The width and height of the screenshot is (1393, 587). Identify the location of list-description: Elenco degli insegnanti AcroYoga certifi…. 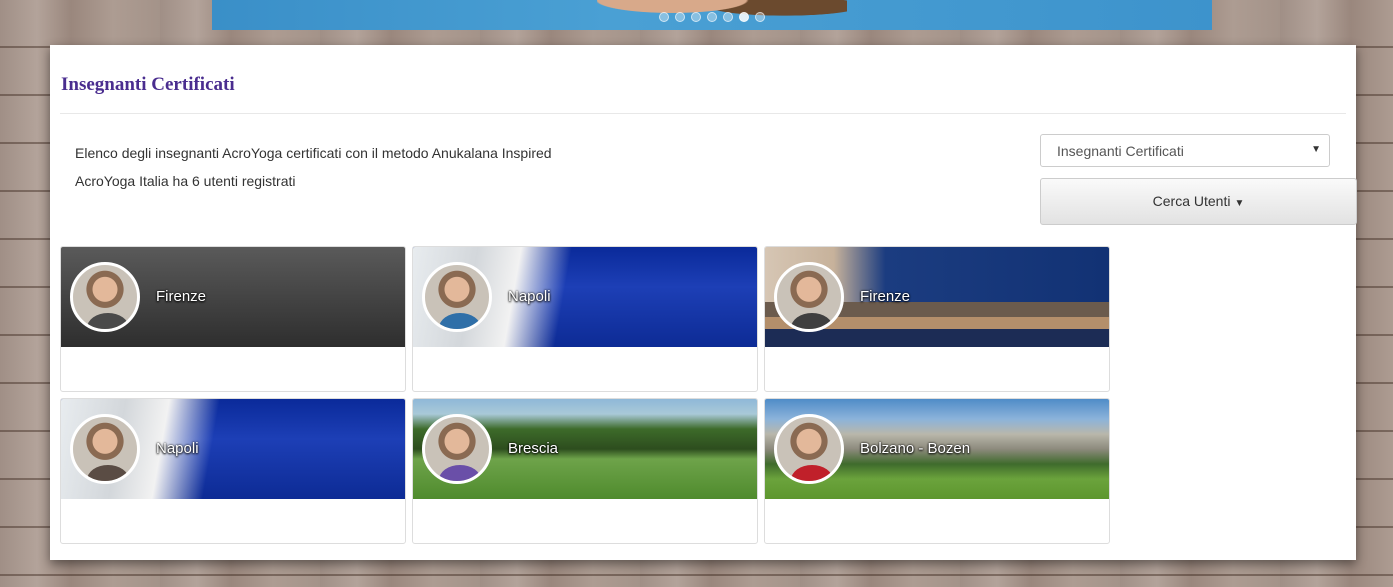
(313, 153).